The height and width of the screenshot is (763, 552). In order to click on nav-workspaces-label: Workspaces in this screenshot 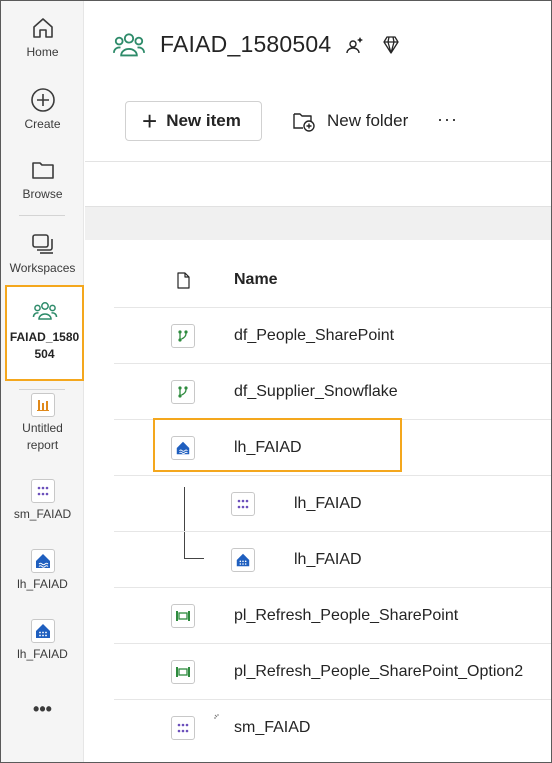, I will do `click(42, 268)`.